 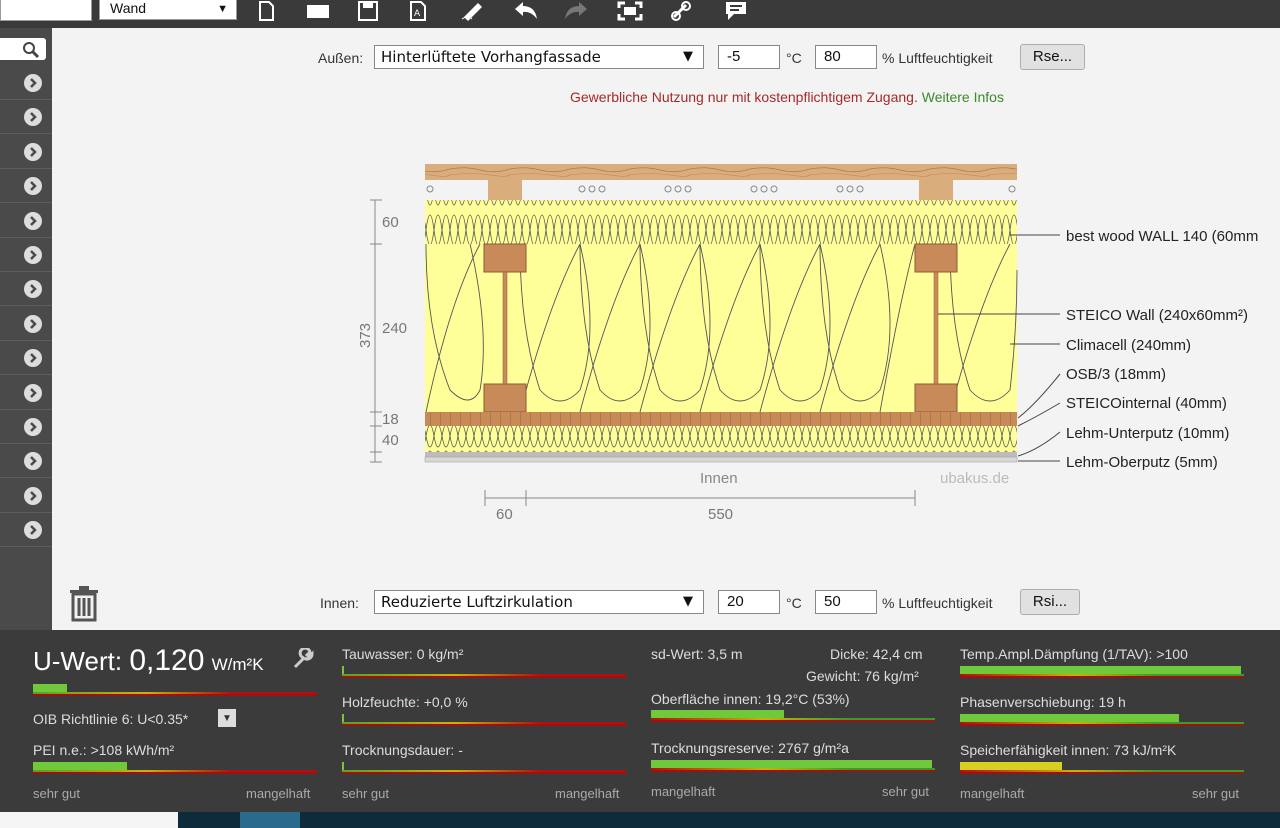 What do you see at coordinates (1157, 315) in the screenshot?
I see `layer-label: STEICO Wall (240x60mm²)` at bounding box center [1157, 315].